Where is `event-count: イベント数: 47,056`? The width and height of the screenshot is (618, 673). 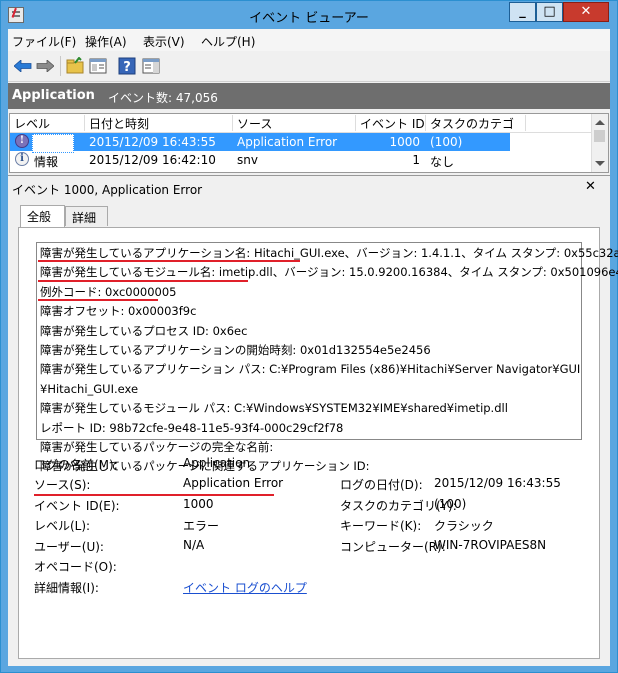 event-count: イベント数: 47,056 is located at coordinates (163, 98).